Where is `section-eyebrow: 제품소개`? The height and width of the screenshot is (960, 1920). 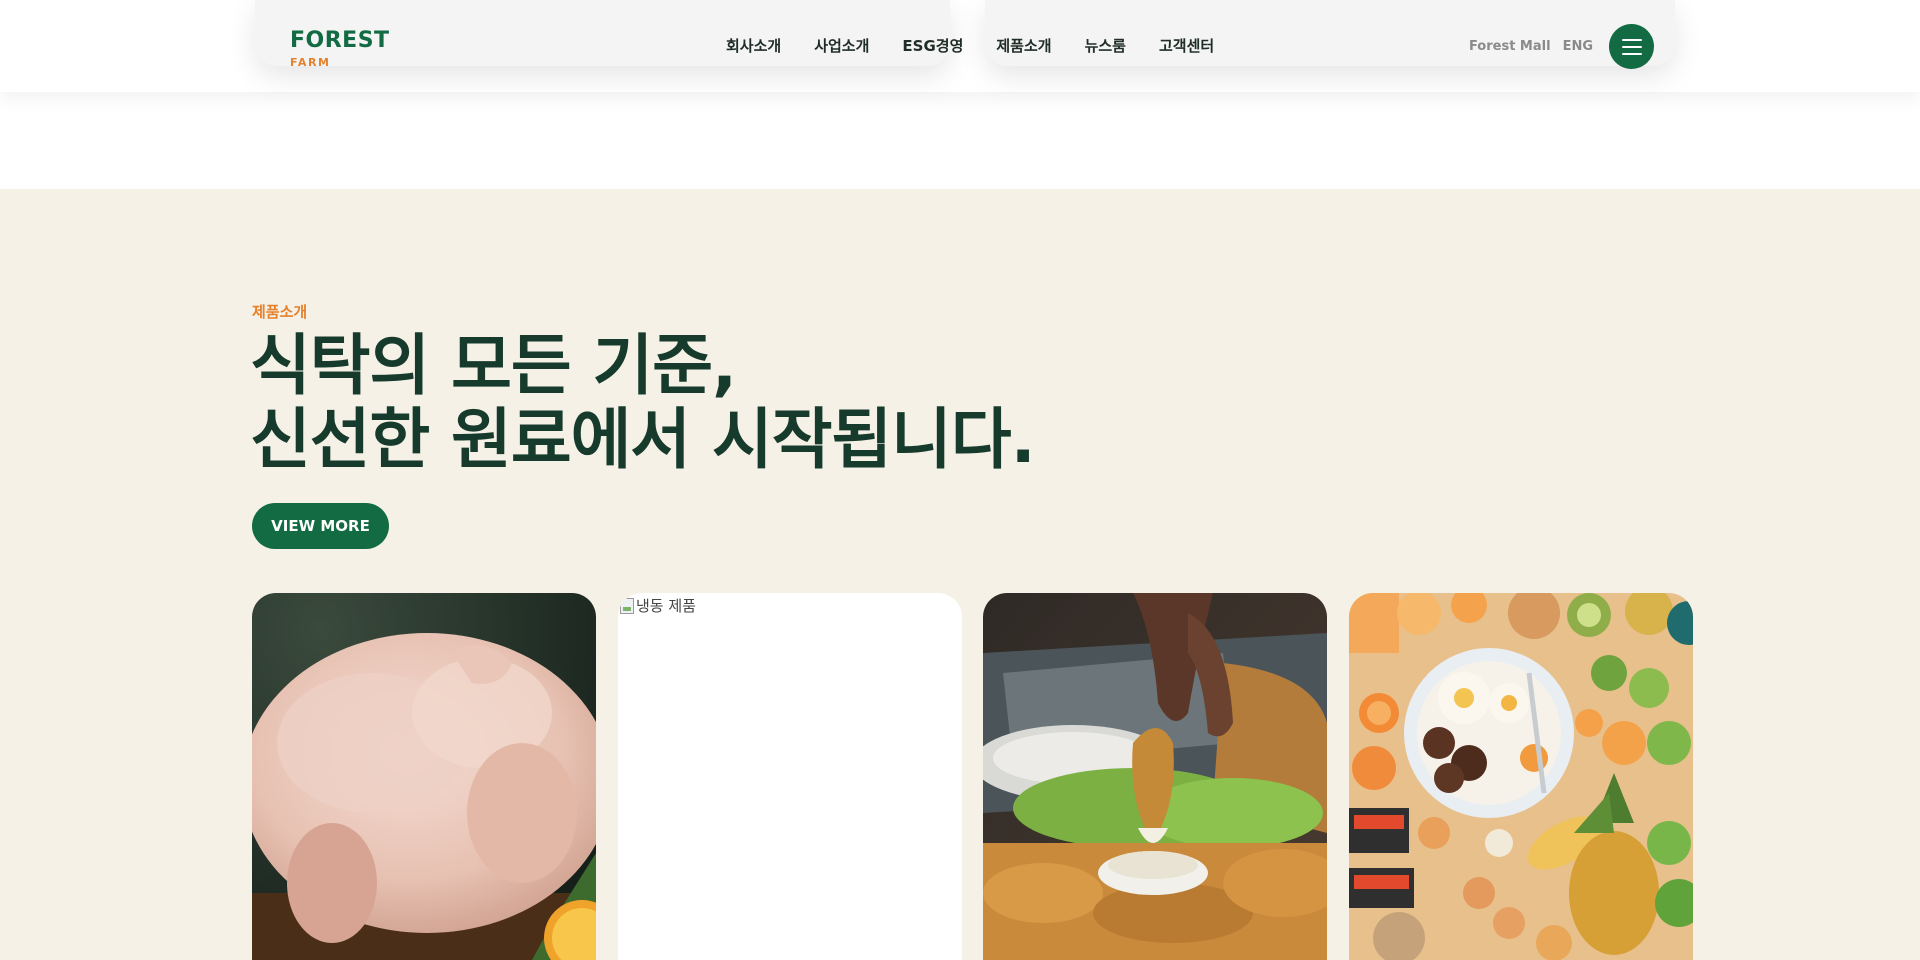
section-eyebrow: 제품소개 is located at coordinates (280, 312).